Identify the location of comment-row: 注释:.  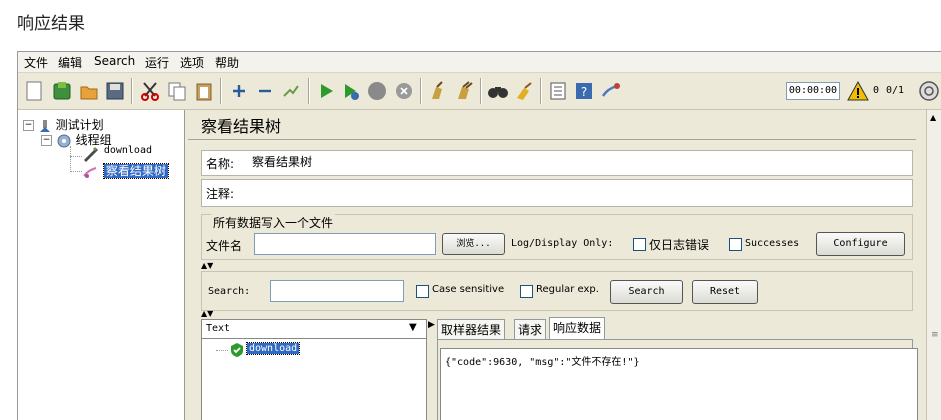
(557, 193).